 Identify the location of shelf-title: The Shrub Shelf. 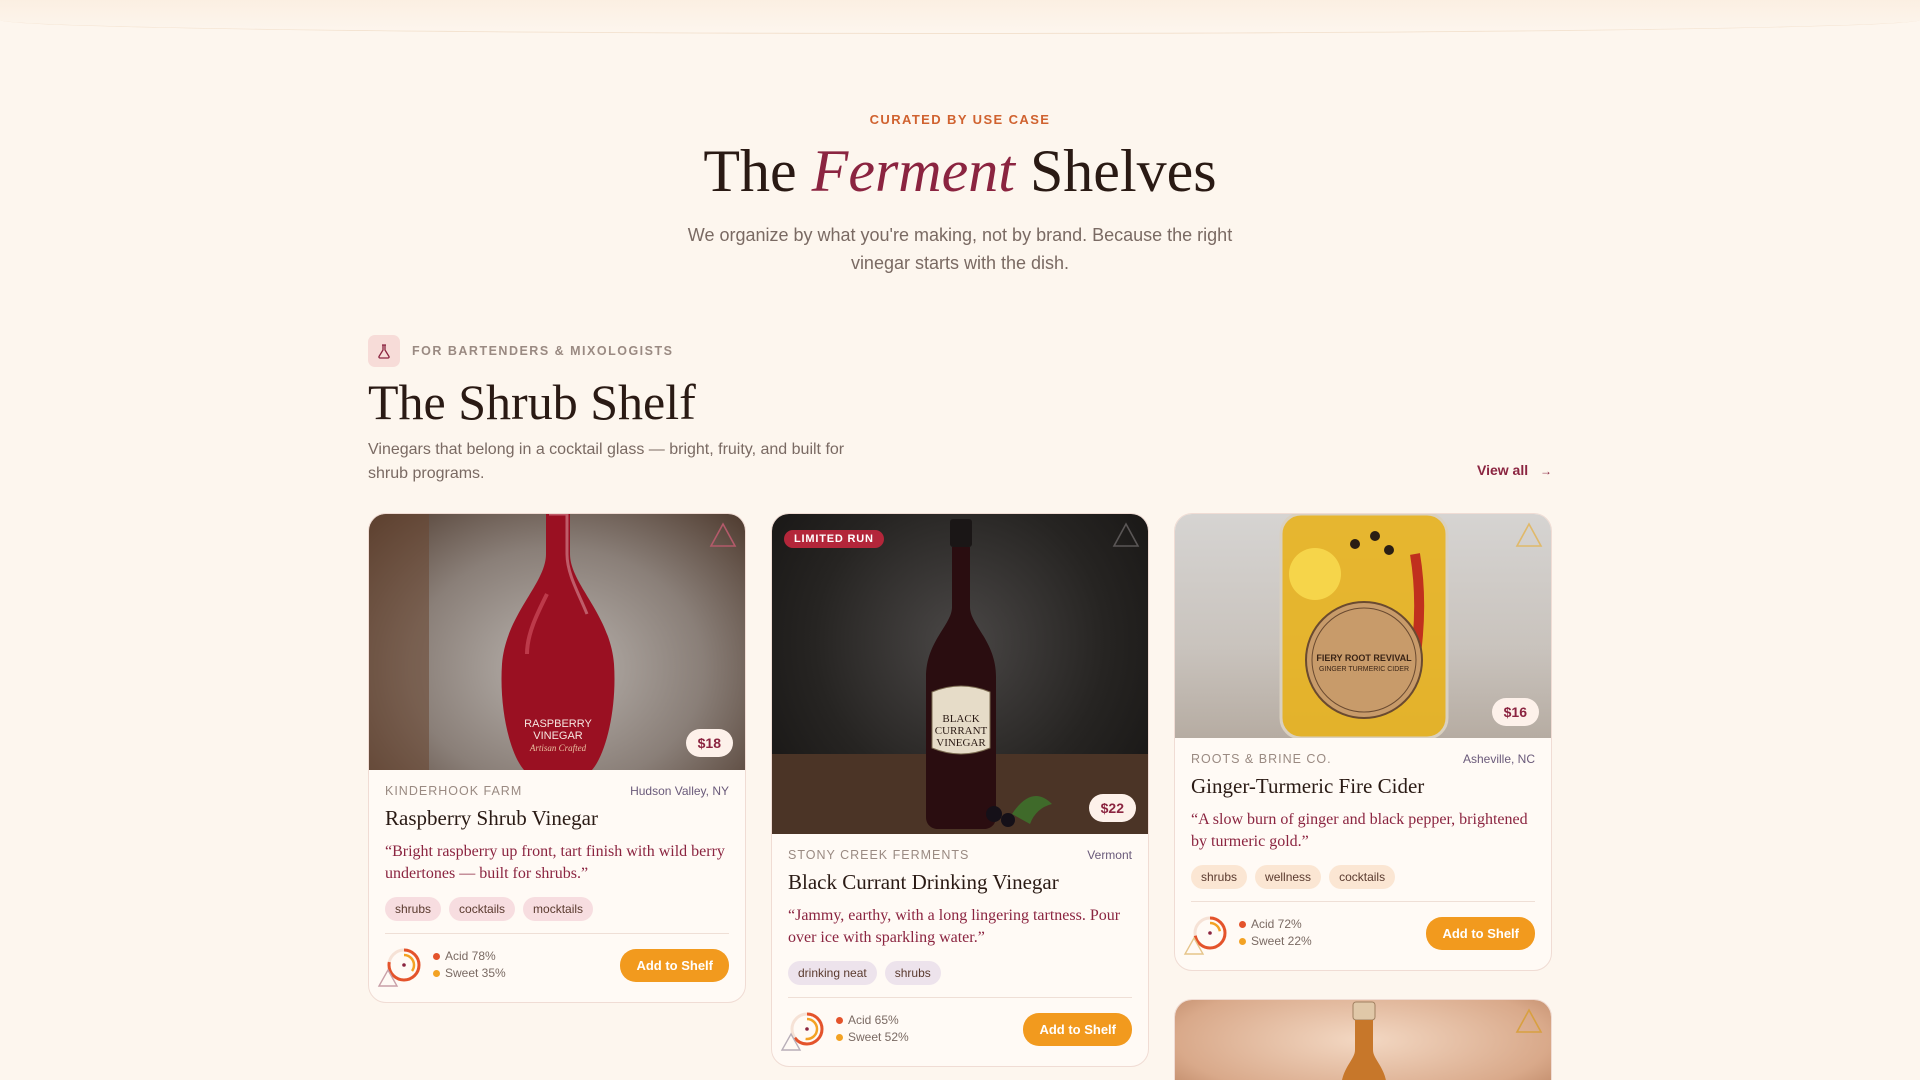
(532, 402).